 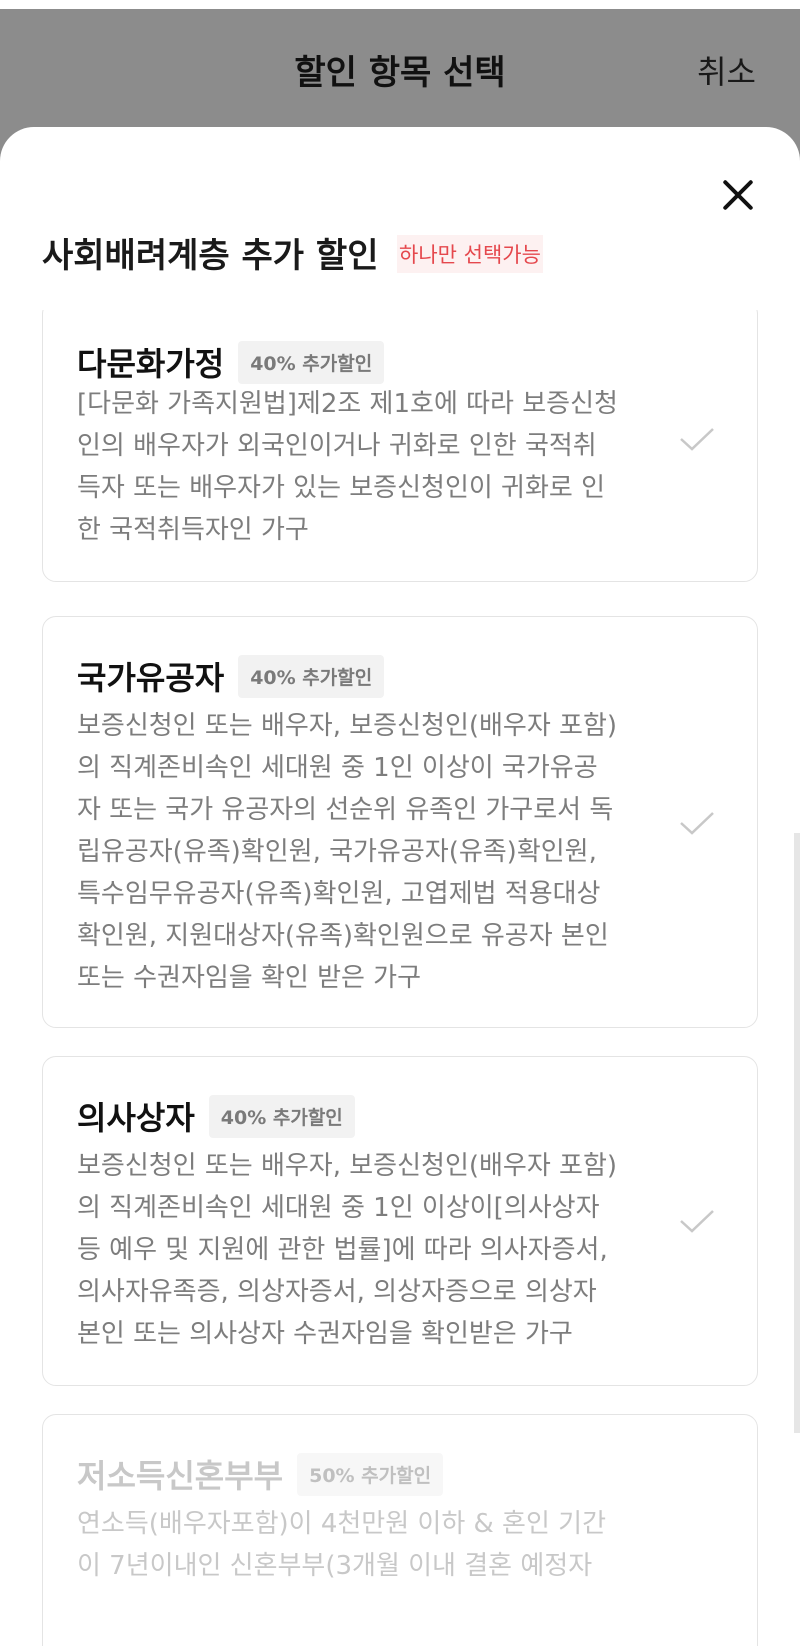 I want to click on option-header: 국가유공자 40% 추가할인, so click(x=231, y=676).